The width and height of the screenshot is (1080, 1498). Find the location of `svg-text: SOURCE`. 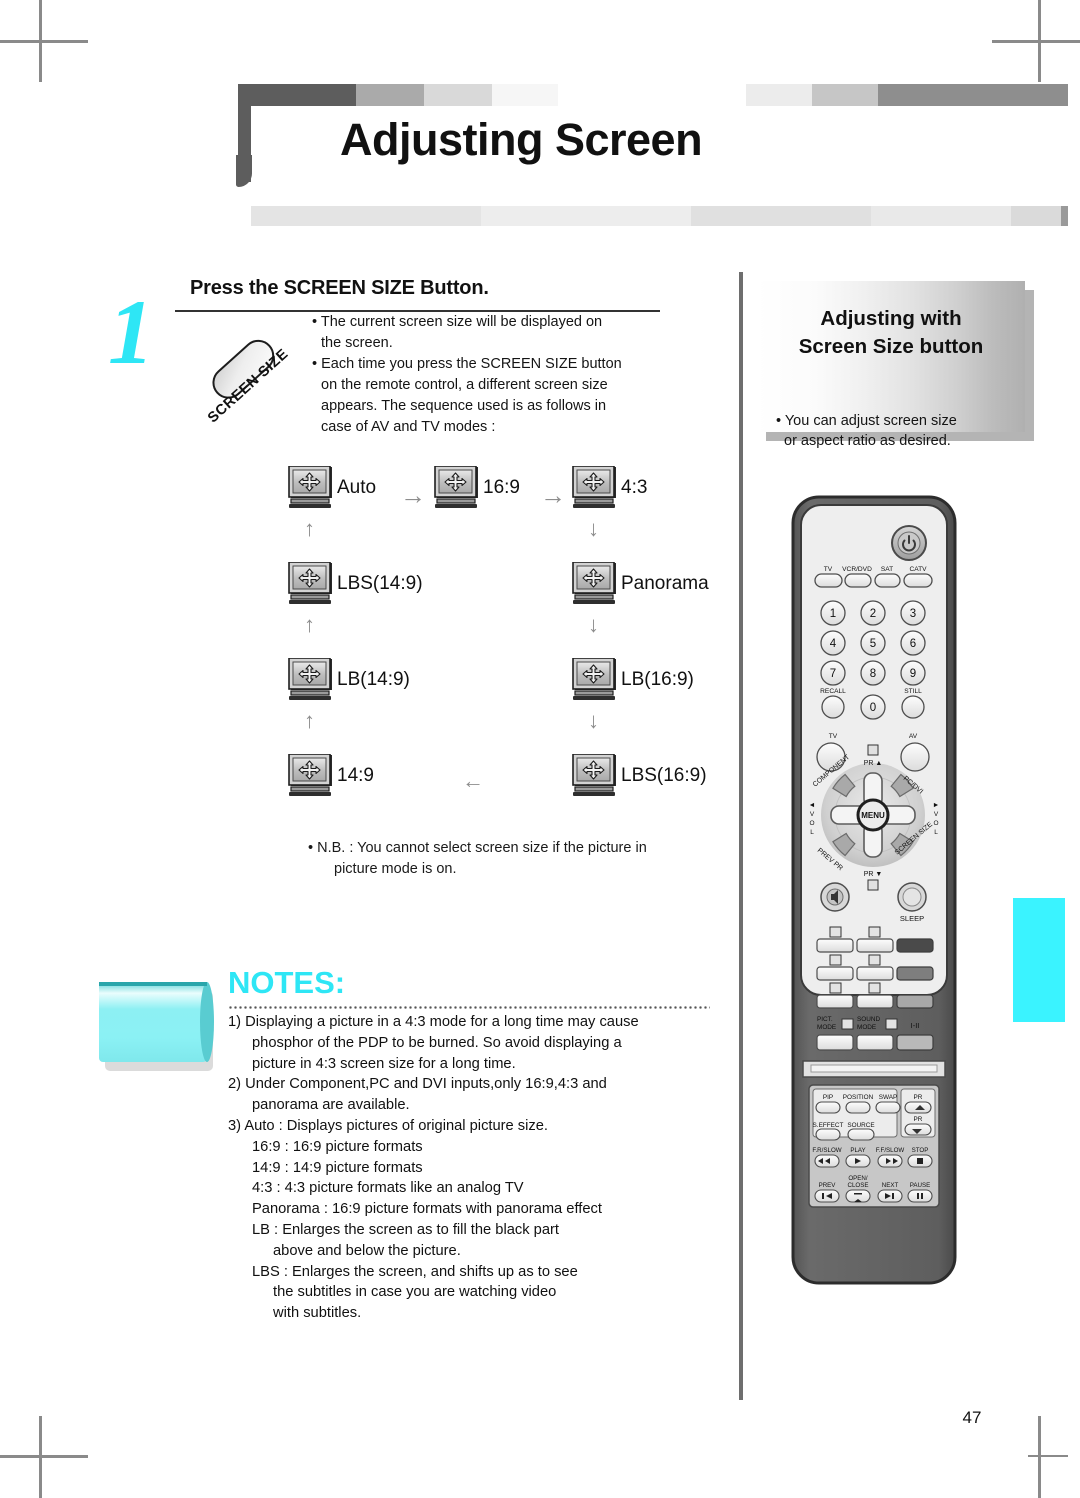

svg-text: SOURCE is located at coordinates (860, 1125).